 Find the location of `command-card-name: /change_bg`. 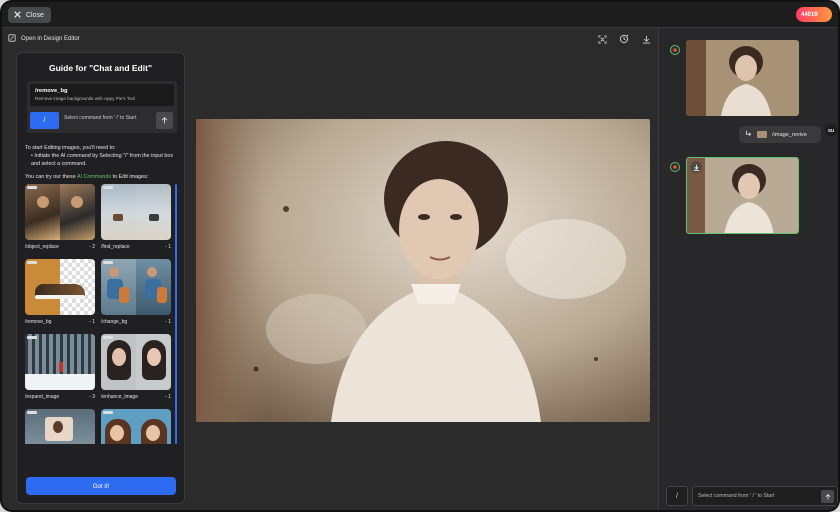

command-card-name: /change_bg is located at coordinates (114, 322).